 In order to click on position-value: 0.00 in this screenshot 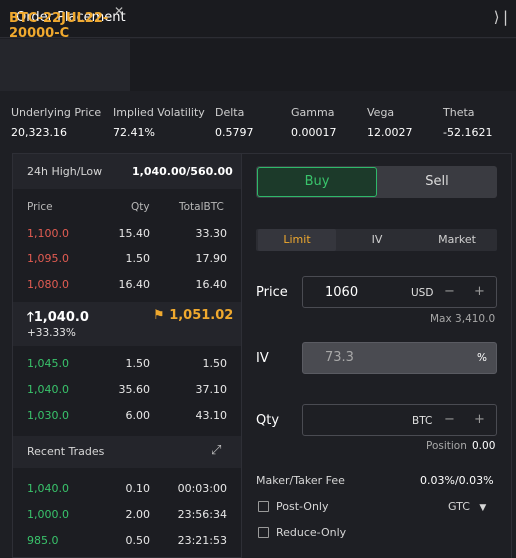, I will do `click(484, 446)`.